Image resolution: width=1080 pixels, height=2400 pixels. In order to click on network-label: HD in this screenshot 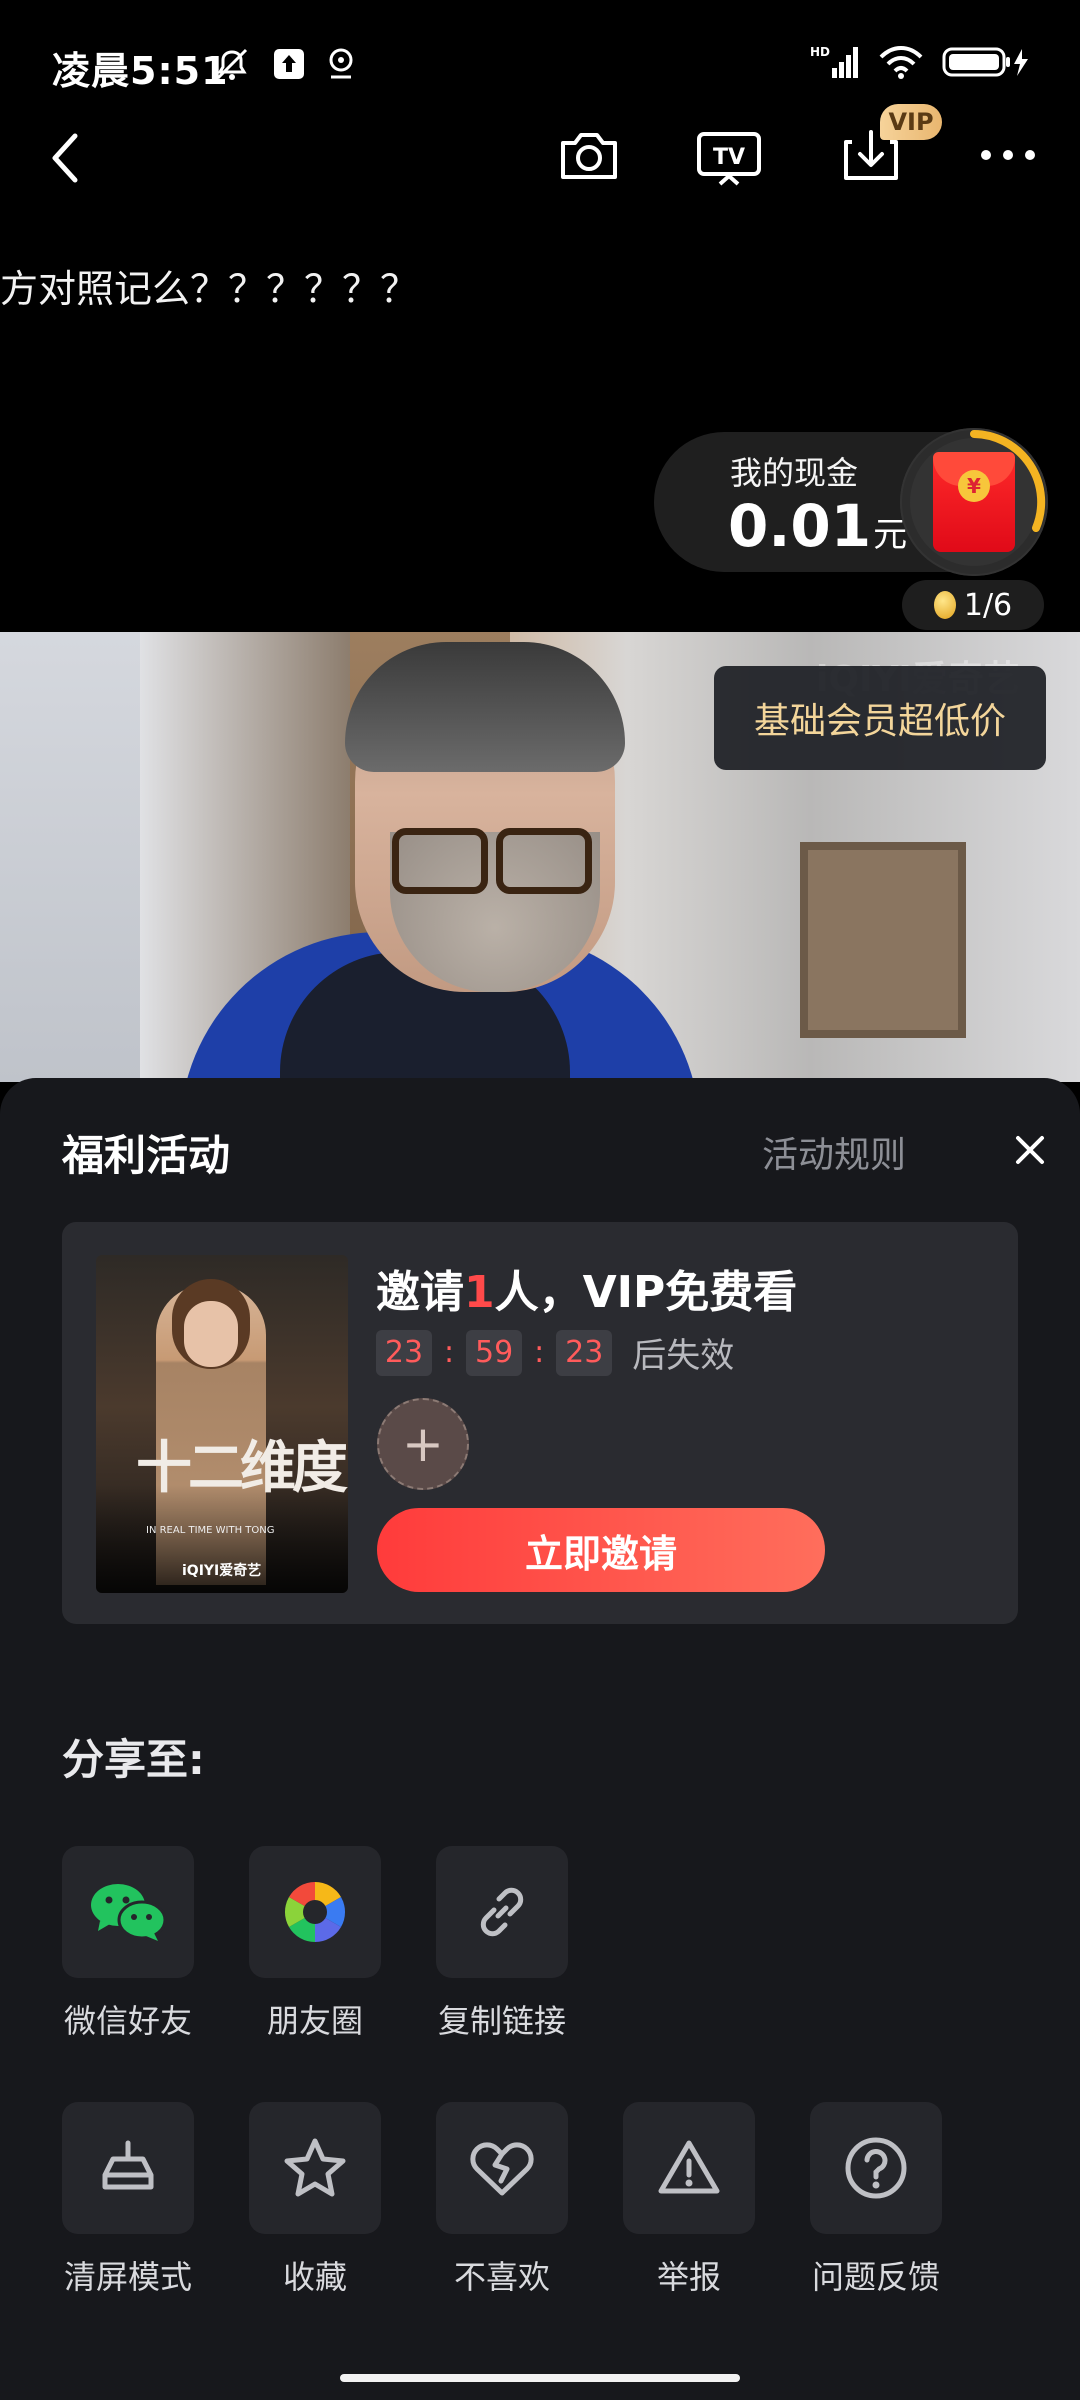, I will do `click(820, 52)`.